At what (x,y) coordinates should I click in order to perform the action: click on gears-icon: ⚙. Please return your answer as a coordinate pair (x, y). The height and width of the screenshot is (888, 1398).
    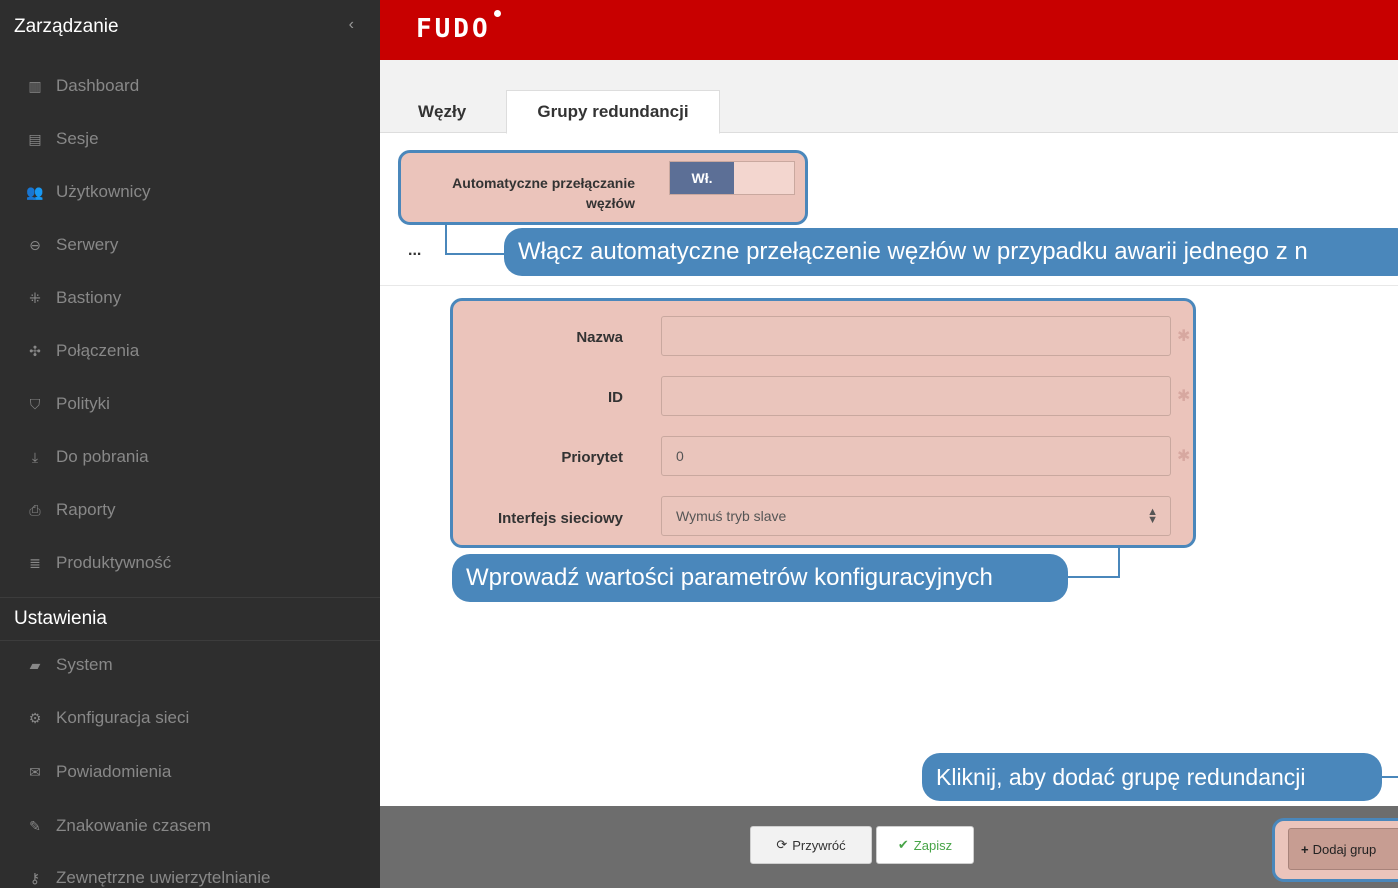
    Looking at the image, I should click on (35, 717).